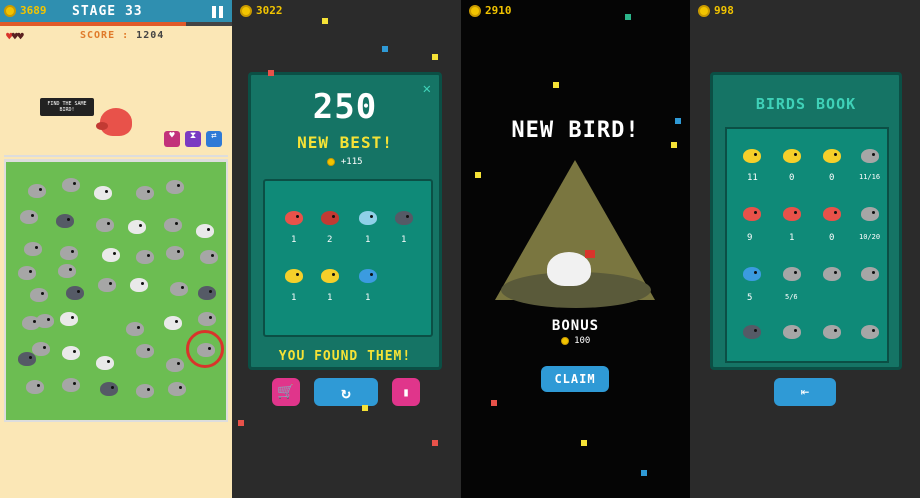 The height and width of the screenshot is (498, 920). Describe the element at coordinates (571, 268) in the screenshot. I see `chicken-bird` at that location.